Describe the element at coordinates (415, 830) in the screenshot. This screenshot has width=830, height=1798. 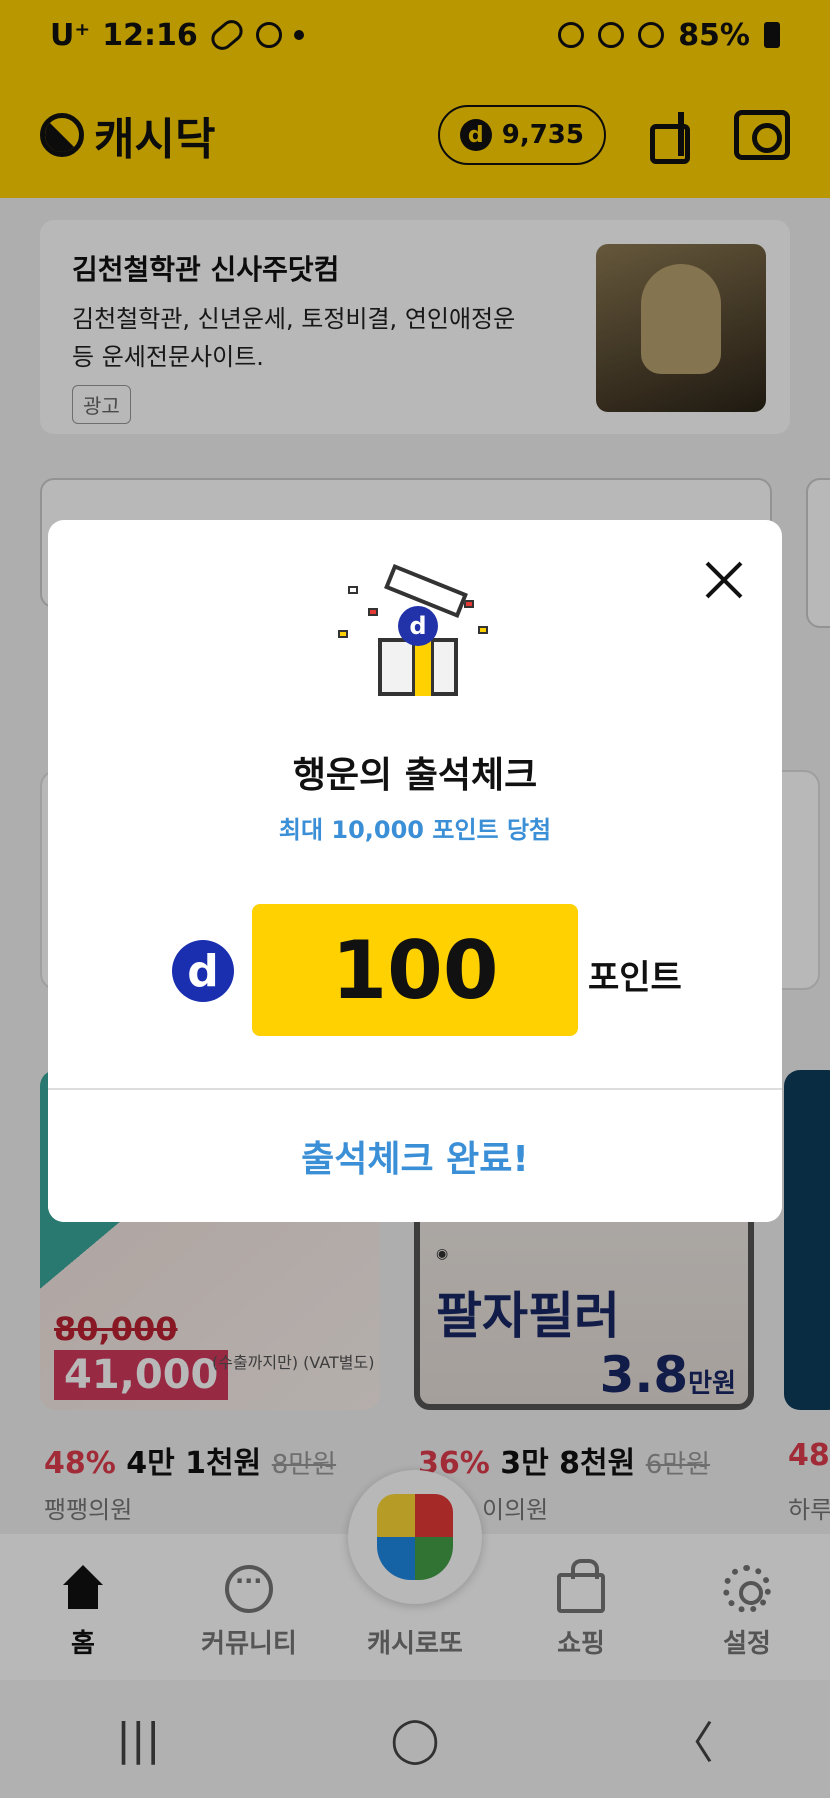
I see `modal-subtitle: 최대 10,000 포인트 당첨` at that location.